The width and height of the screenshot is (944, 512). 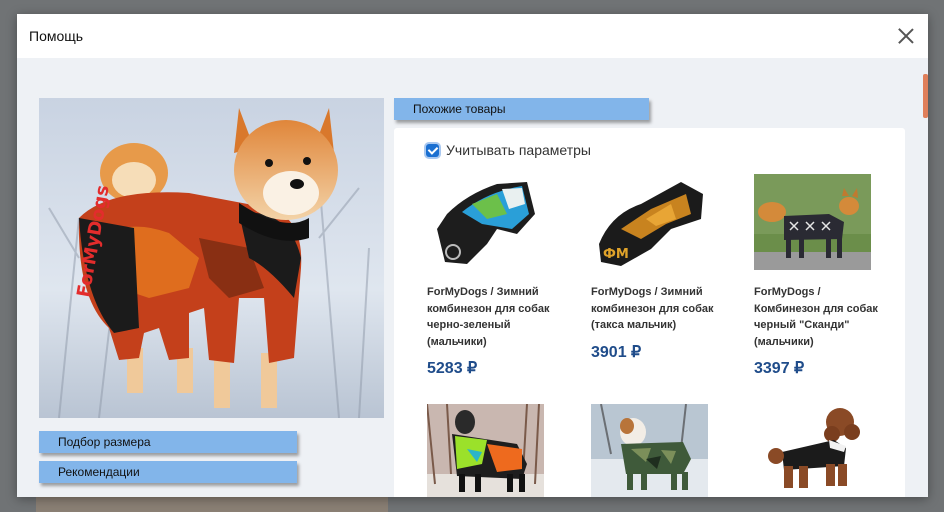 What do you see at coordinates (906, 36) in the screenshot?
I see `close-icon` at bounding box center [906, 36].